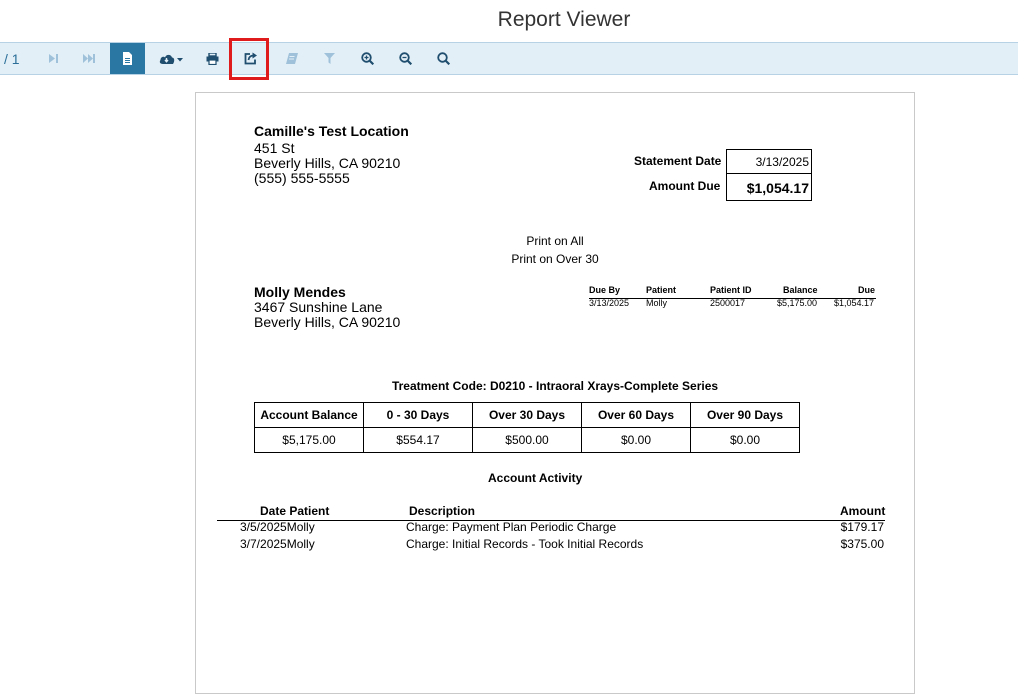 The image size is (1018, 694). I want to click on zoom-out-icon, so click(405, 58).